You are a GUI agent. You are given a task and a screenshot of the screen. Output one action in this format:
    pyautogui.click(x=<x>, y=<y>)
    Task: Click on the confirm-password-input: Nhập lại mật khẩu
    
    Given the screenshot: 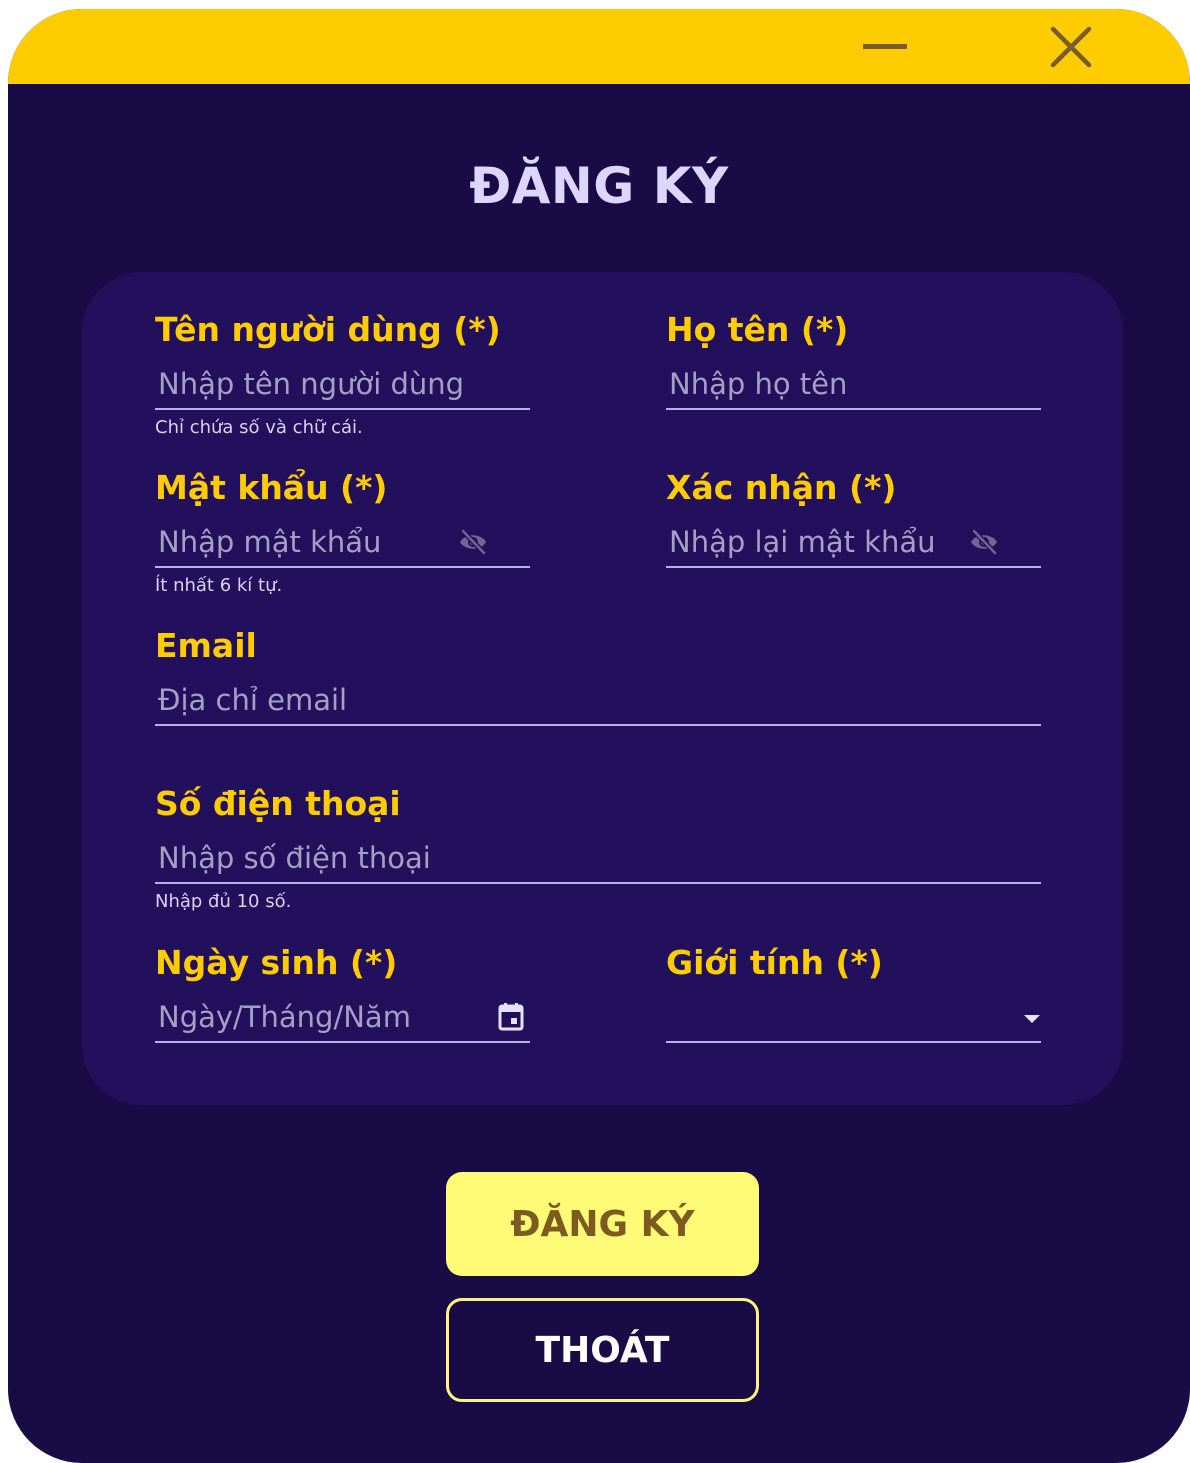 What is the action you would take?
    pyautogui.click(x=853, y=544)
    